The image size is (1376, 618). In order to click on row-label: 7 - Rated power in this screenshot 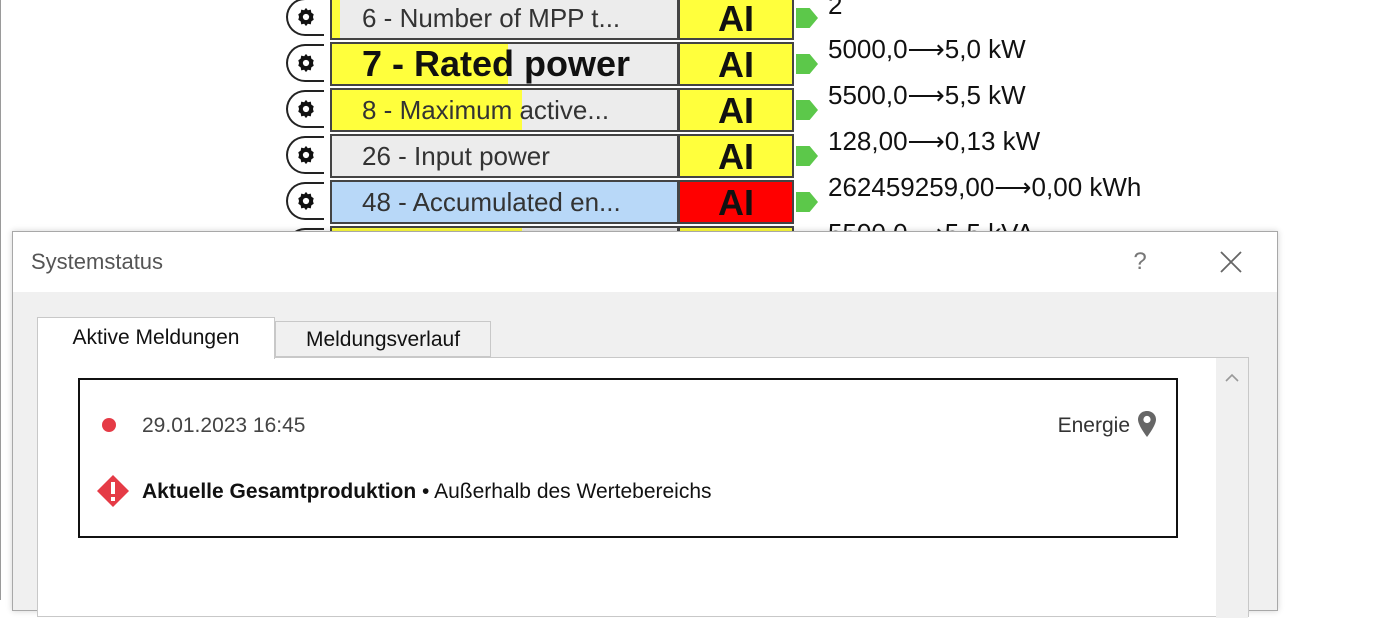, I will do `click(504, 64)`.